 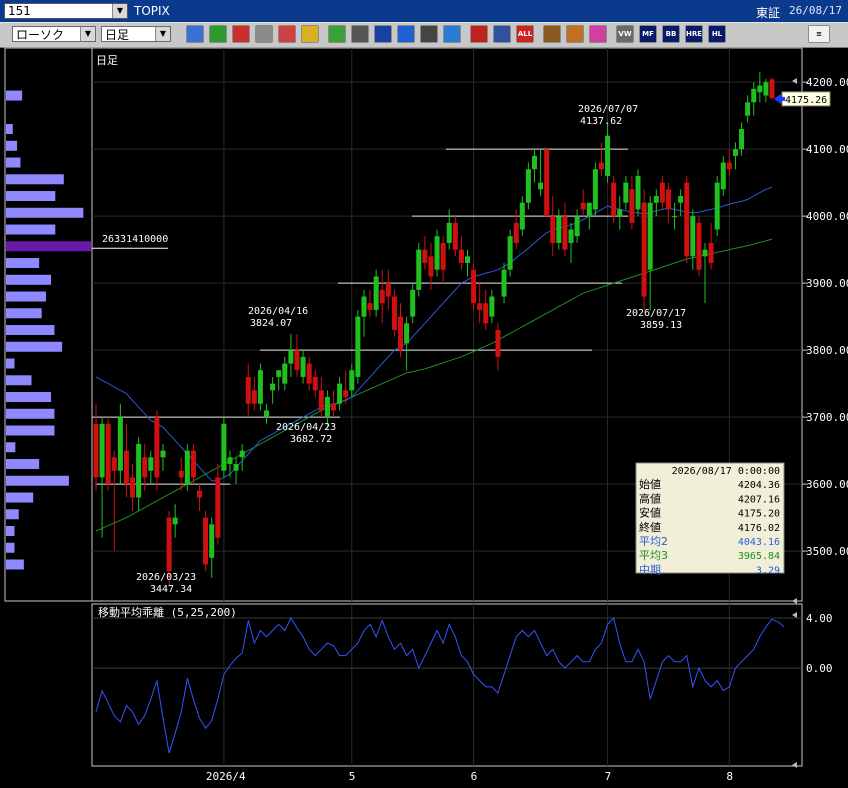 What do you see at coordinates (653, 555) in the screenshot?
I see `info-label: 平均3` at bounding box center [653, 555].